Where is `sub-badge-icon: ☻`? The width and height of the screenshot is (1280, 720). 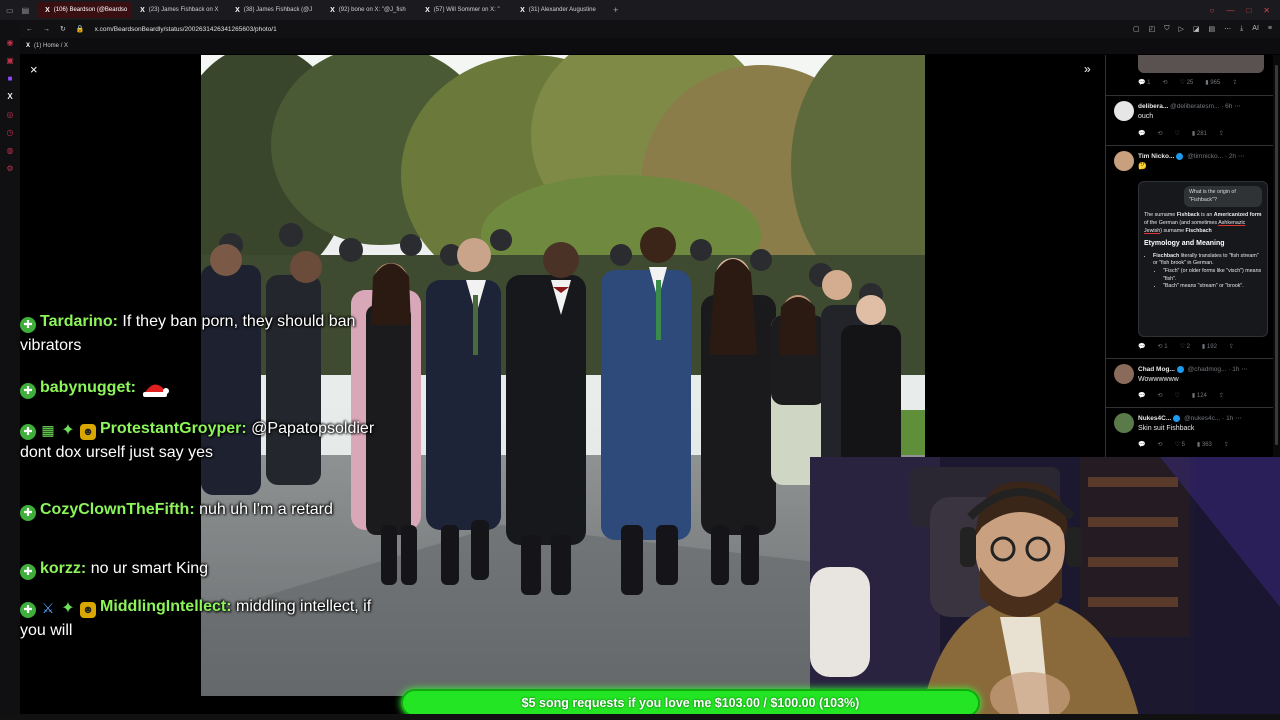
sub-badge-icon: ☻ is located at coordinates (88, 610).